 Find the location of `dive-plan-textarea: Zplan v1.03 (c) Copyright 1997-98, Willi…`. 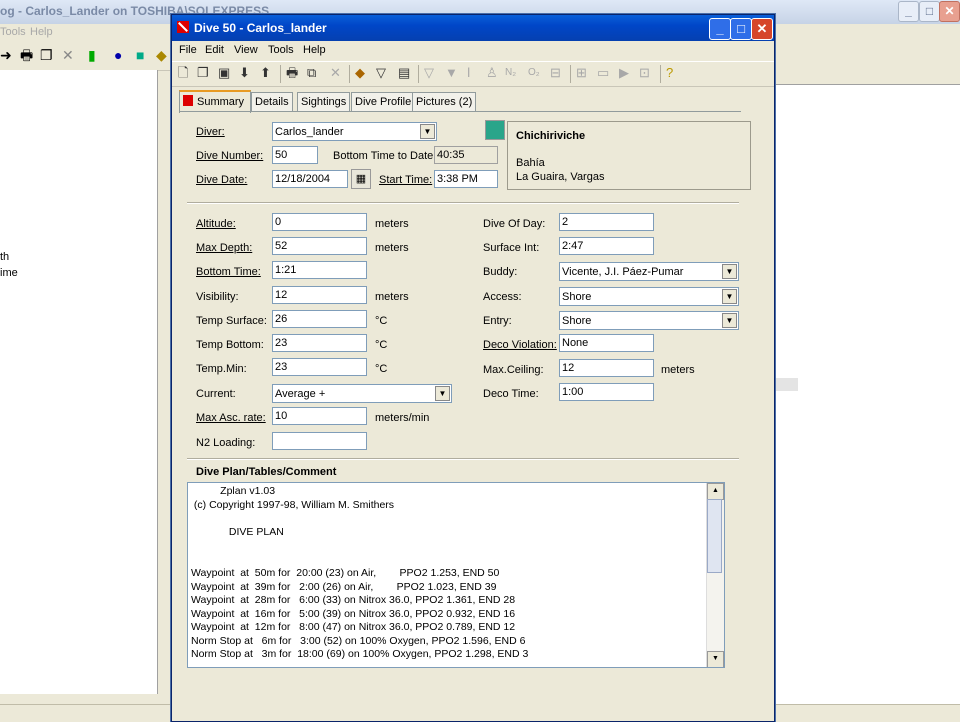

dive-plan-textarea: Zplan v1.03 (c) Copyright 1997-98, Willi… is located at coordinates (456, 575).